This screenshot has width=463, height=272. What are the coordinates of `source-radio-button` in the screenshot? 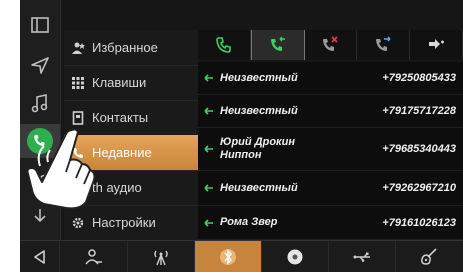 It's located at (161, 256).